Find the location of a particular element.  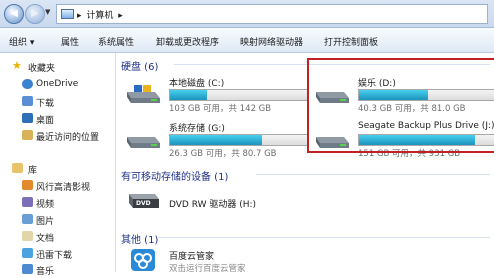

nav-lib-pictures: 图片 is located at coordinates (57, 220).